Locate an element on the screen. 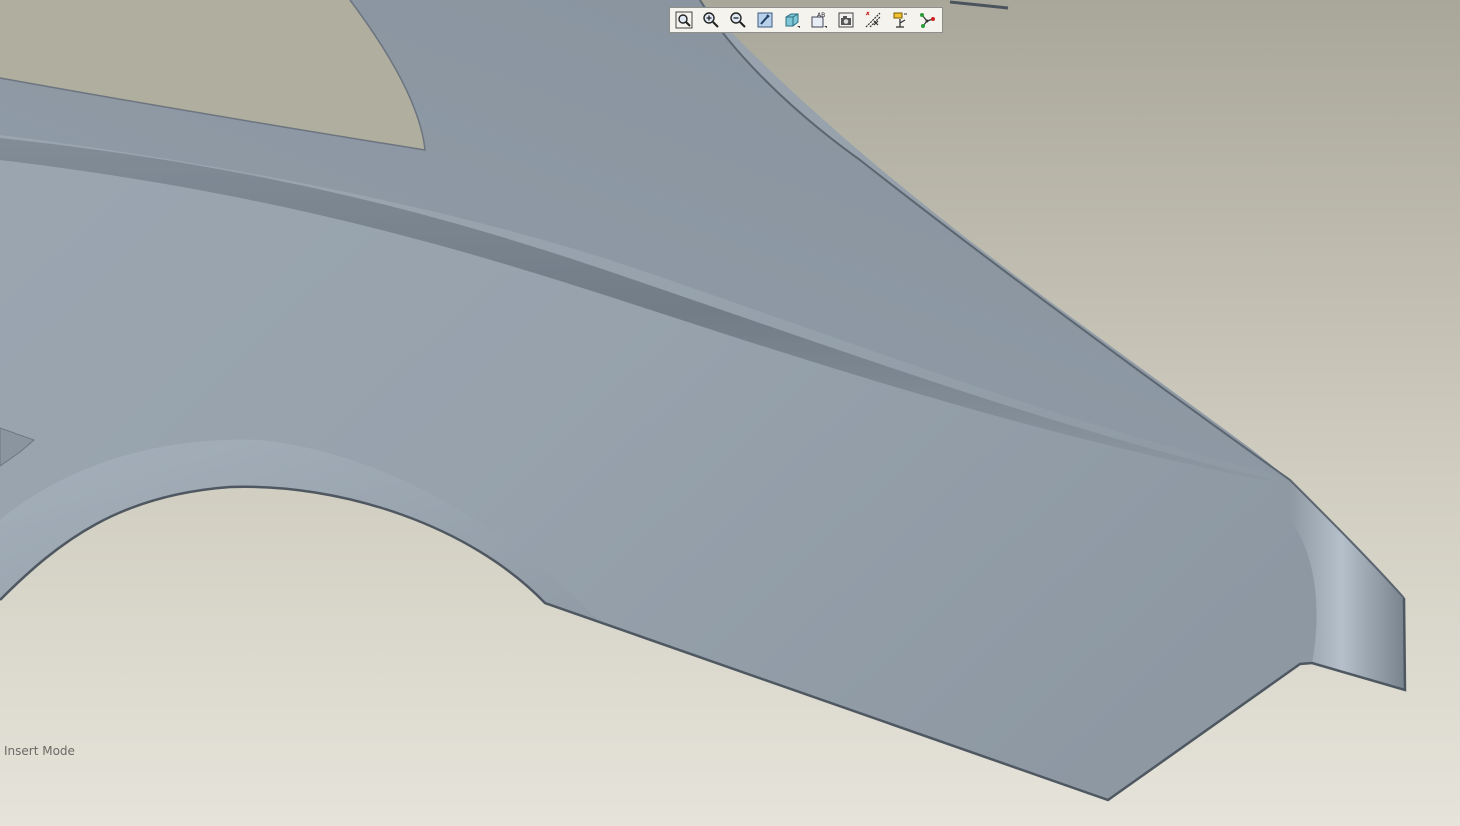 Image resolution: width=1460 pixels, height=826 pixels. datum-points-button is located at coordinates (927, 20).